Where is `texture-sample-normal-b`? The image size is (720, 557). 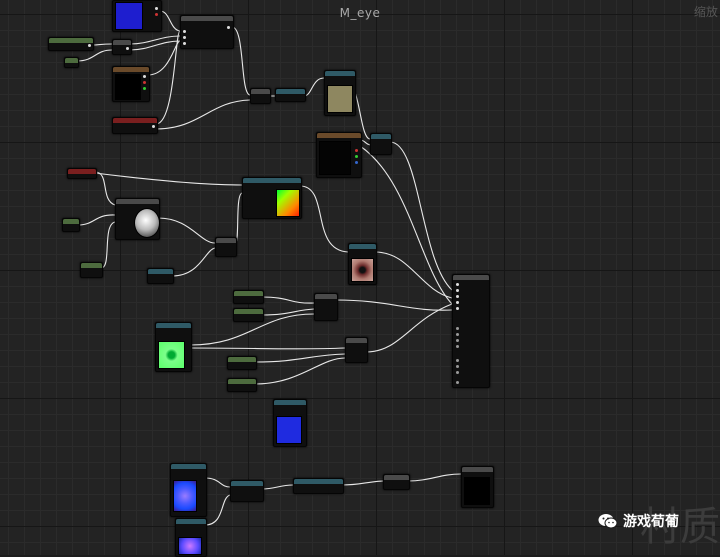
texture-sample-normal-b is located at coordinates (191, 537).